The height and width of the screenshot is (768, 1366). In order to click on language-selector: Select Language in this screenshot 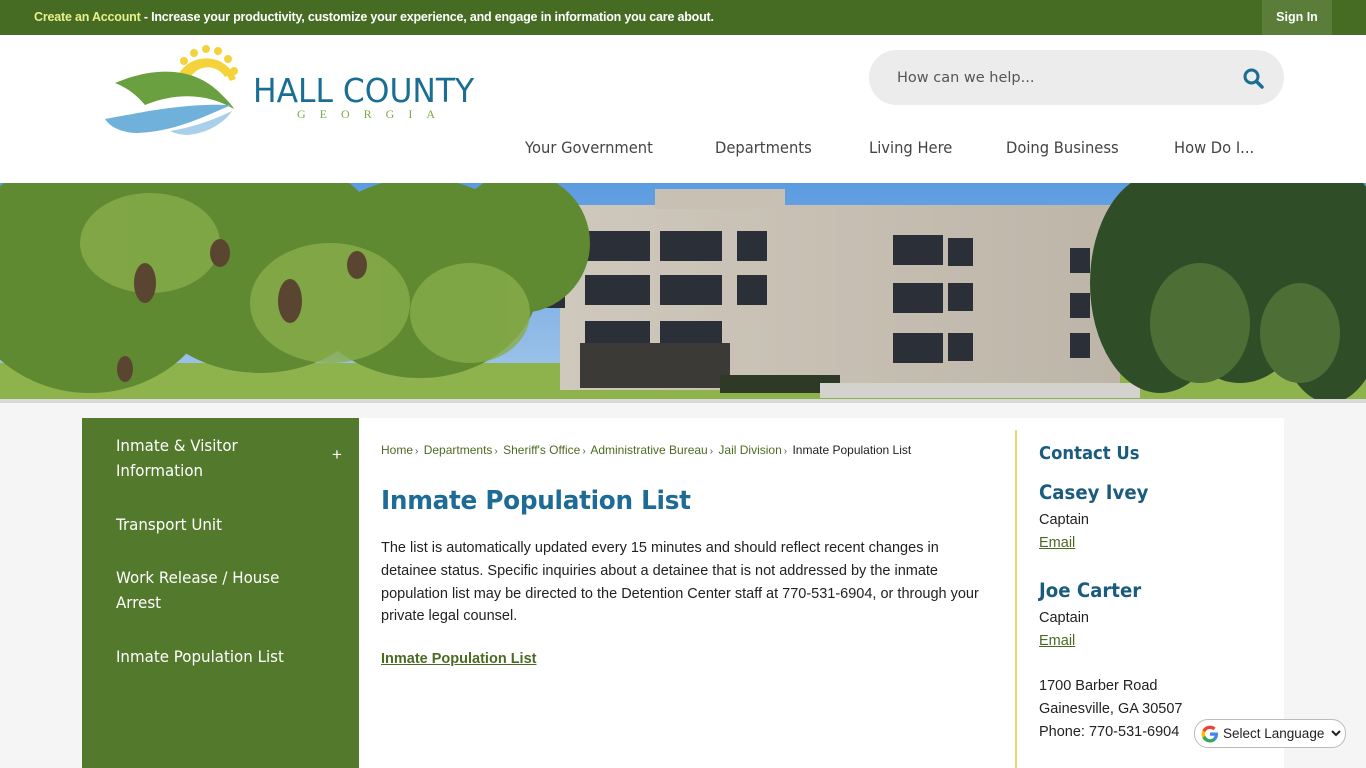, I will do `click(1270, 733)`.